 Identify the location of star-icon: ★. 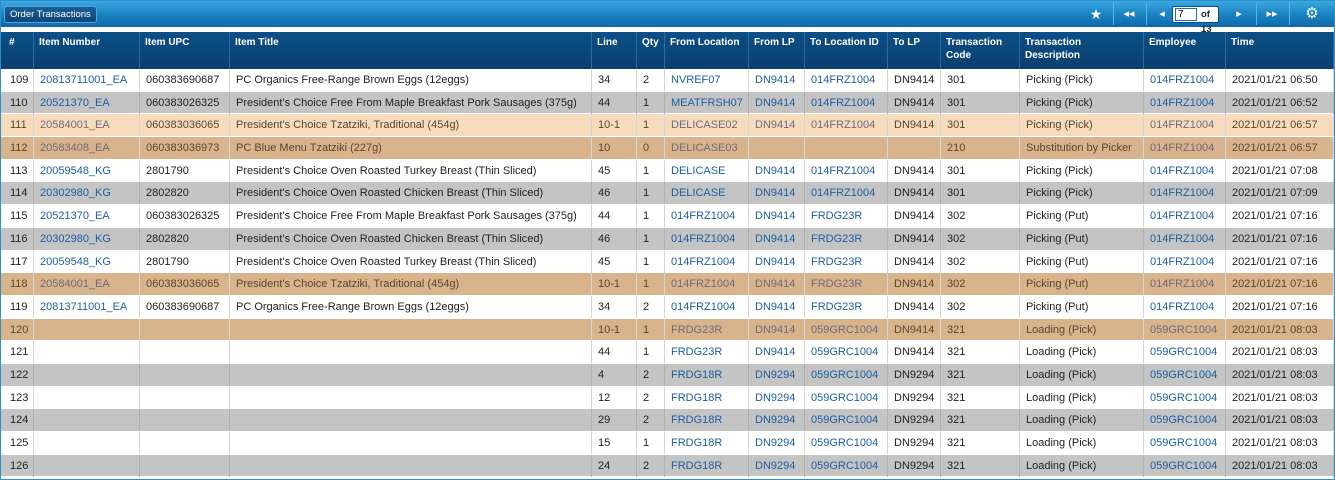
(1096, 14).